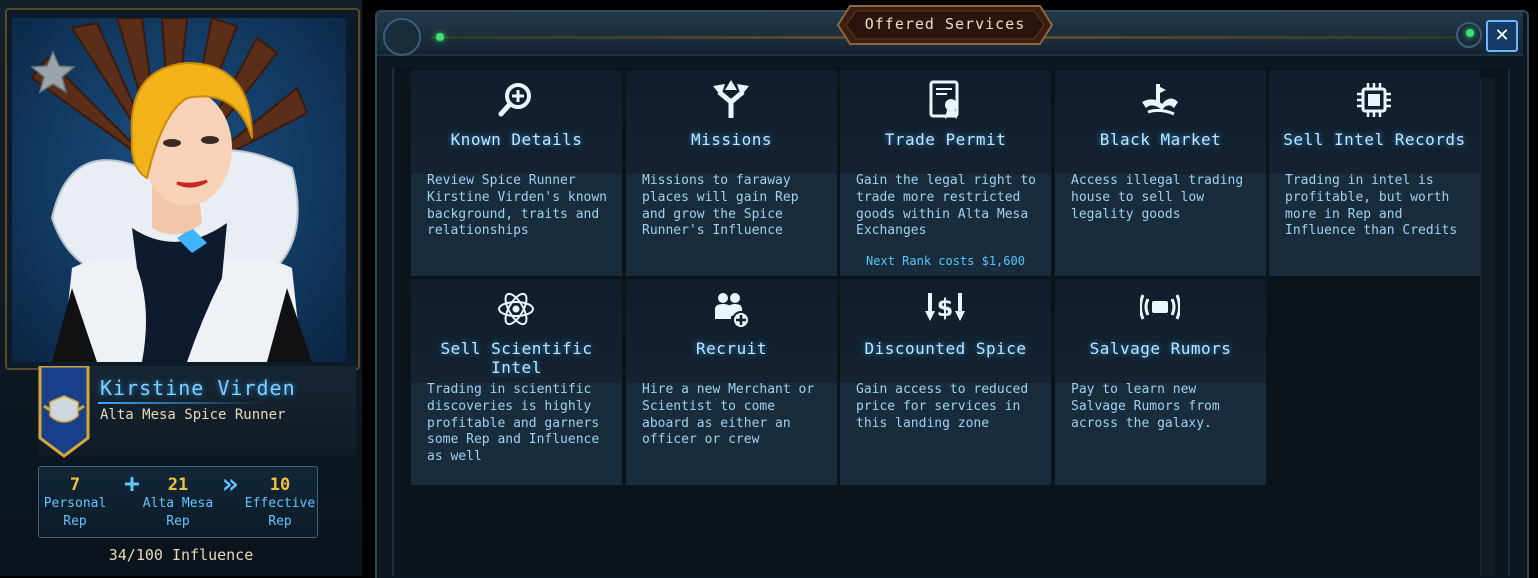 The image size is (1538, 578). Describe the element at coordinates (945, 261) in the screenshot. I see `service-cost: Next Rank costs $1,600` at that location.